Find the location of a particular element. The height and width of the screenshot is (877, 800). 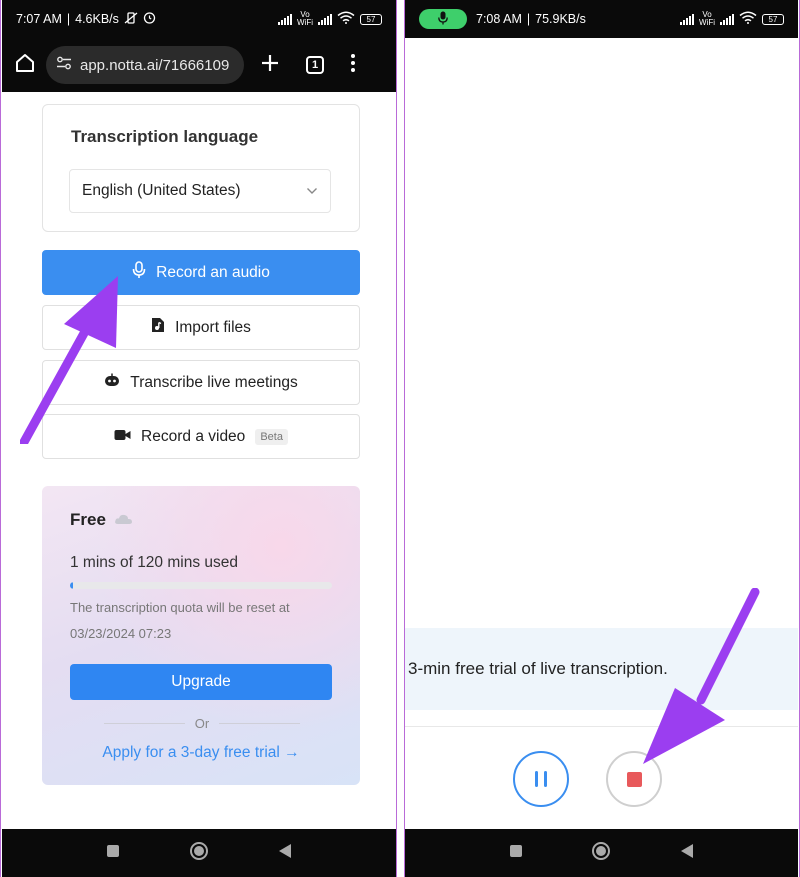

recording-indicator is located at coordinates (443, 19).